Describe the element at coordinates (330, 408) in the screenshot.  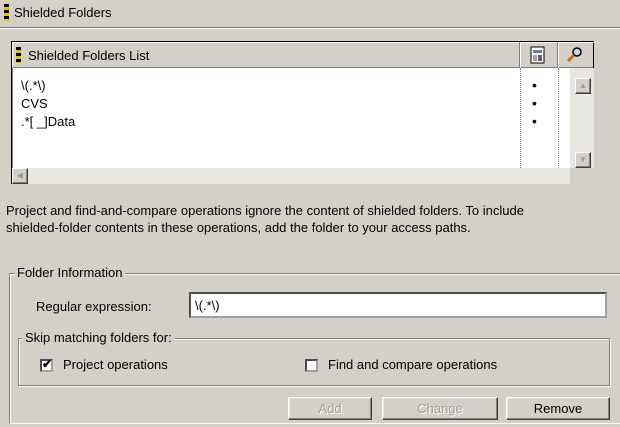
I see `add-button: Add` at that location.